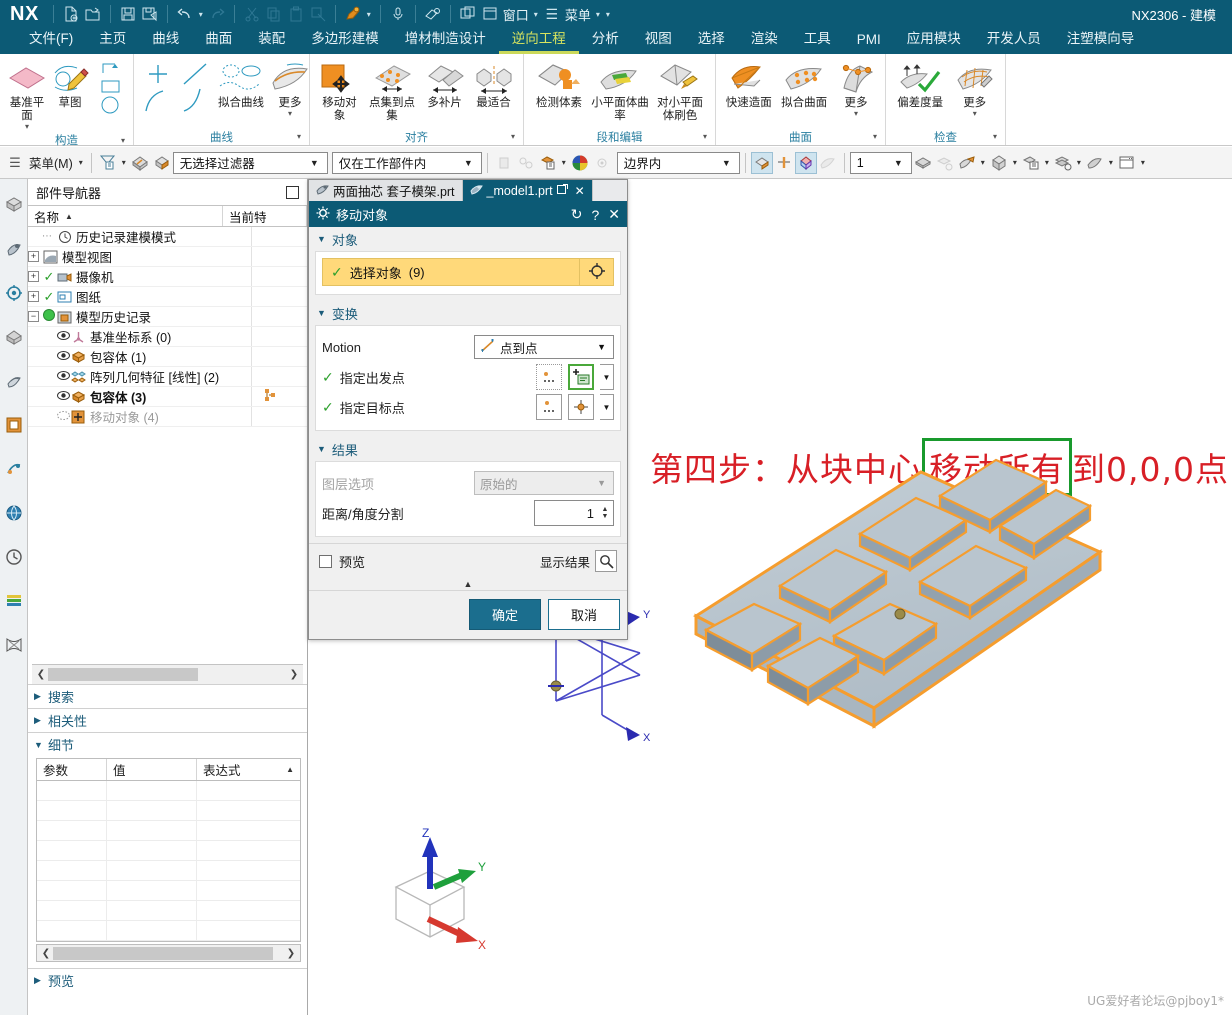 The height and width of the screenshot is (1015, 1232). I want to click on ribbon-button-paint-facet-body: 对小平面体刷色, so click(680, 91).